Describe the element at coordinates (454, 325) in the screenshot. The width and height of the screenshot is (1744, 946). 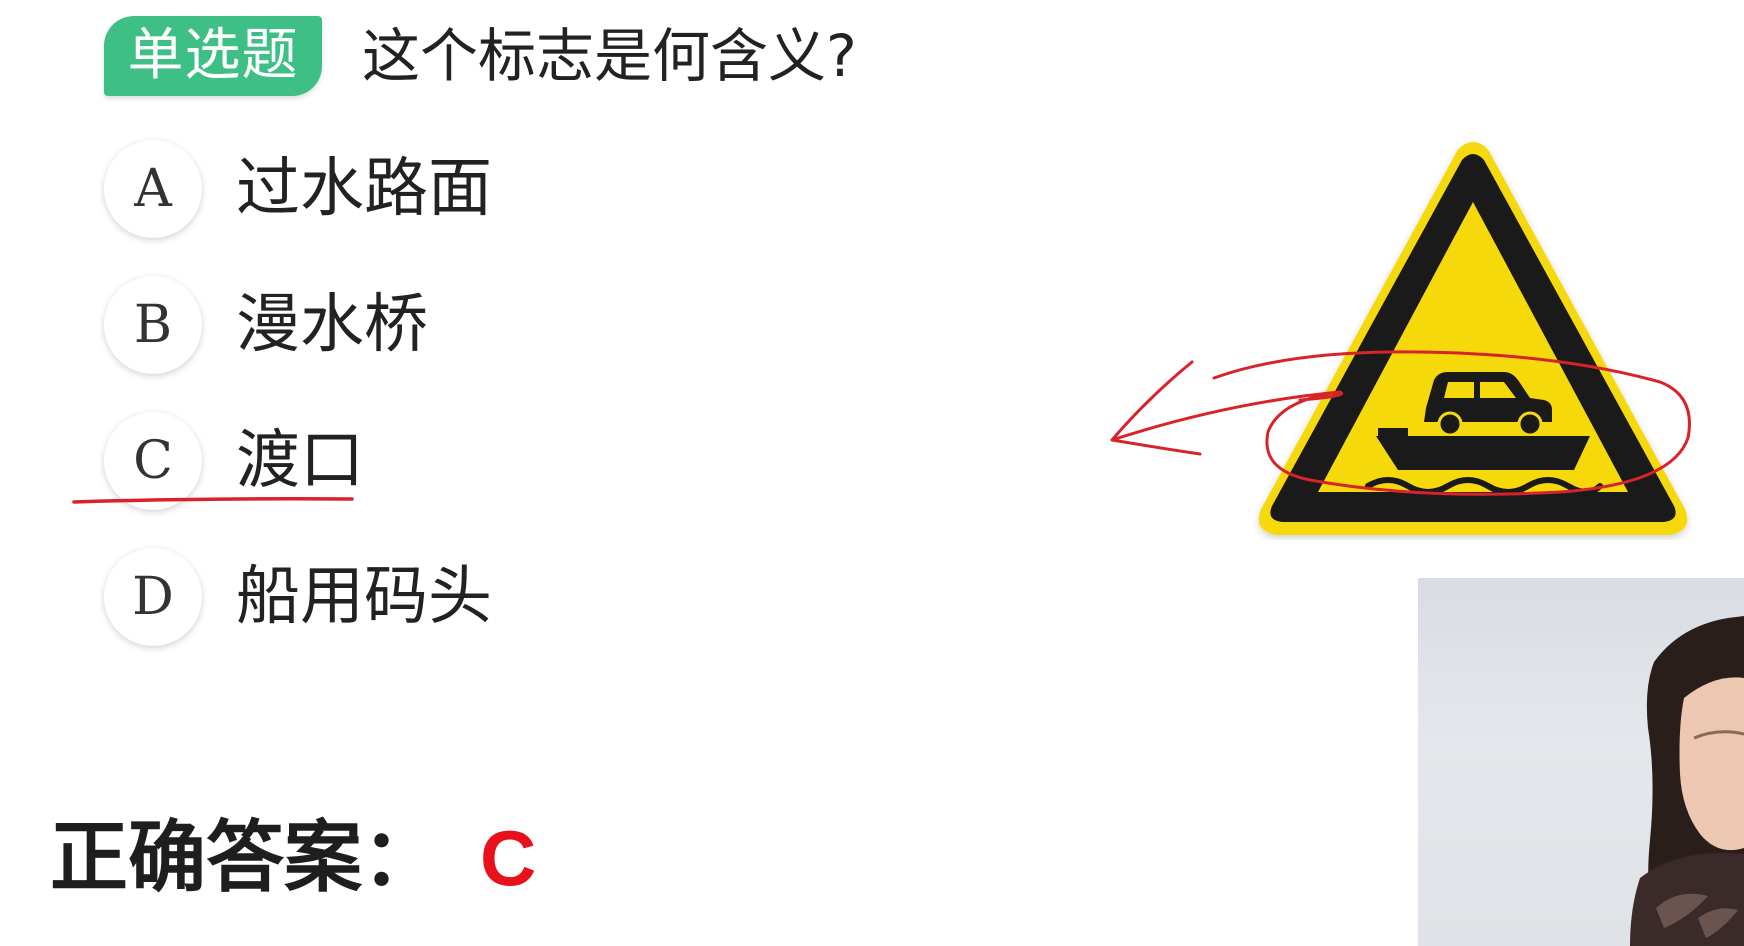
I see `option-b: B 漫水桥` at that location.